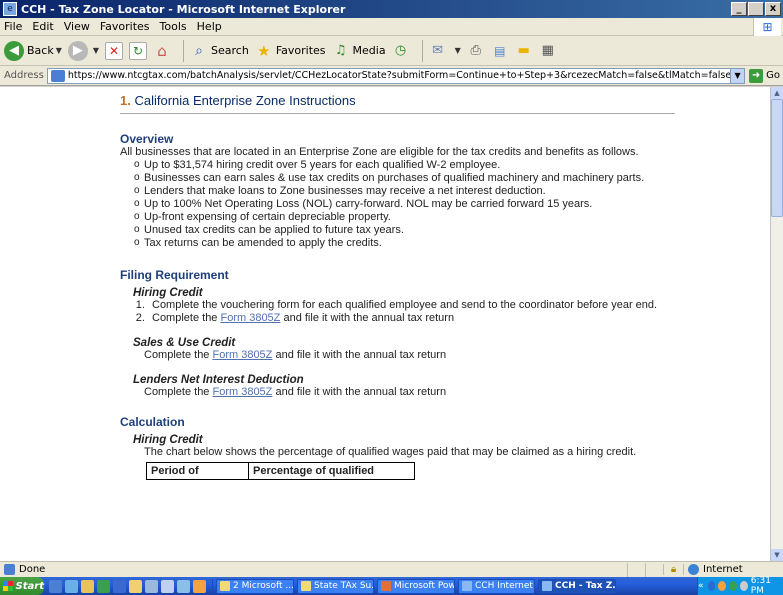 The height and width of the screenshot is (595, 783). Describe the element at coordinates (138, 50) in the screenshot. I see `refresh-icon: ↻` at that location.